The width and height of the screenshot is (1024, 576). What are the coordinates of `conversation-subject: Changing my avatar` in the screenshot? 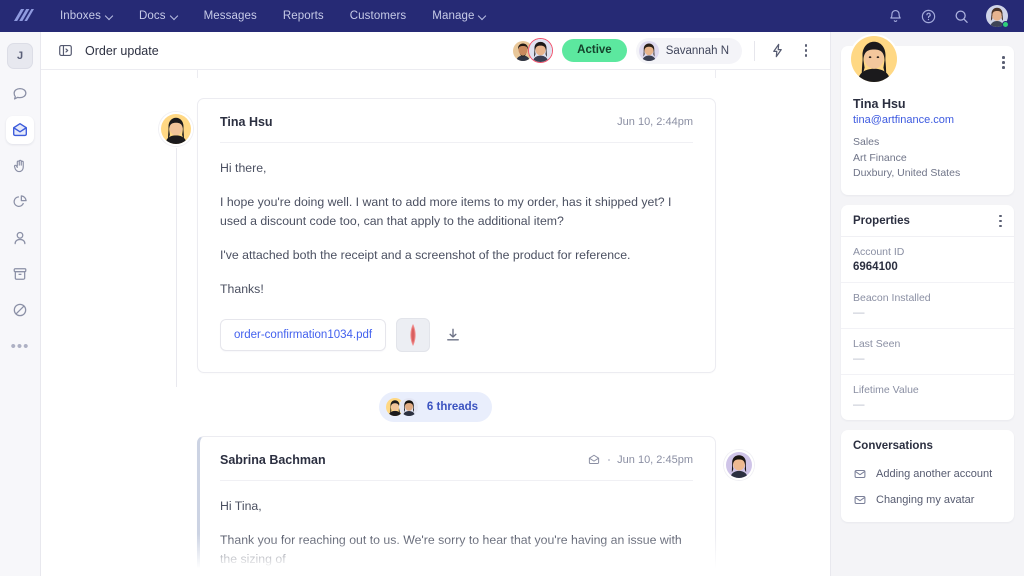 It's located at (925, 500).